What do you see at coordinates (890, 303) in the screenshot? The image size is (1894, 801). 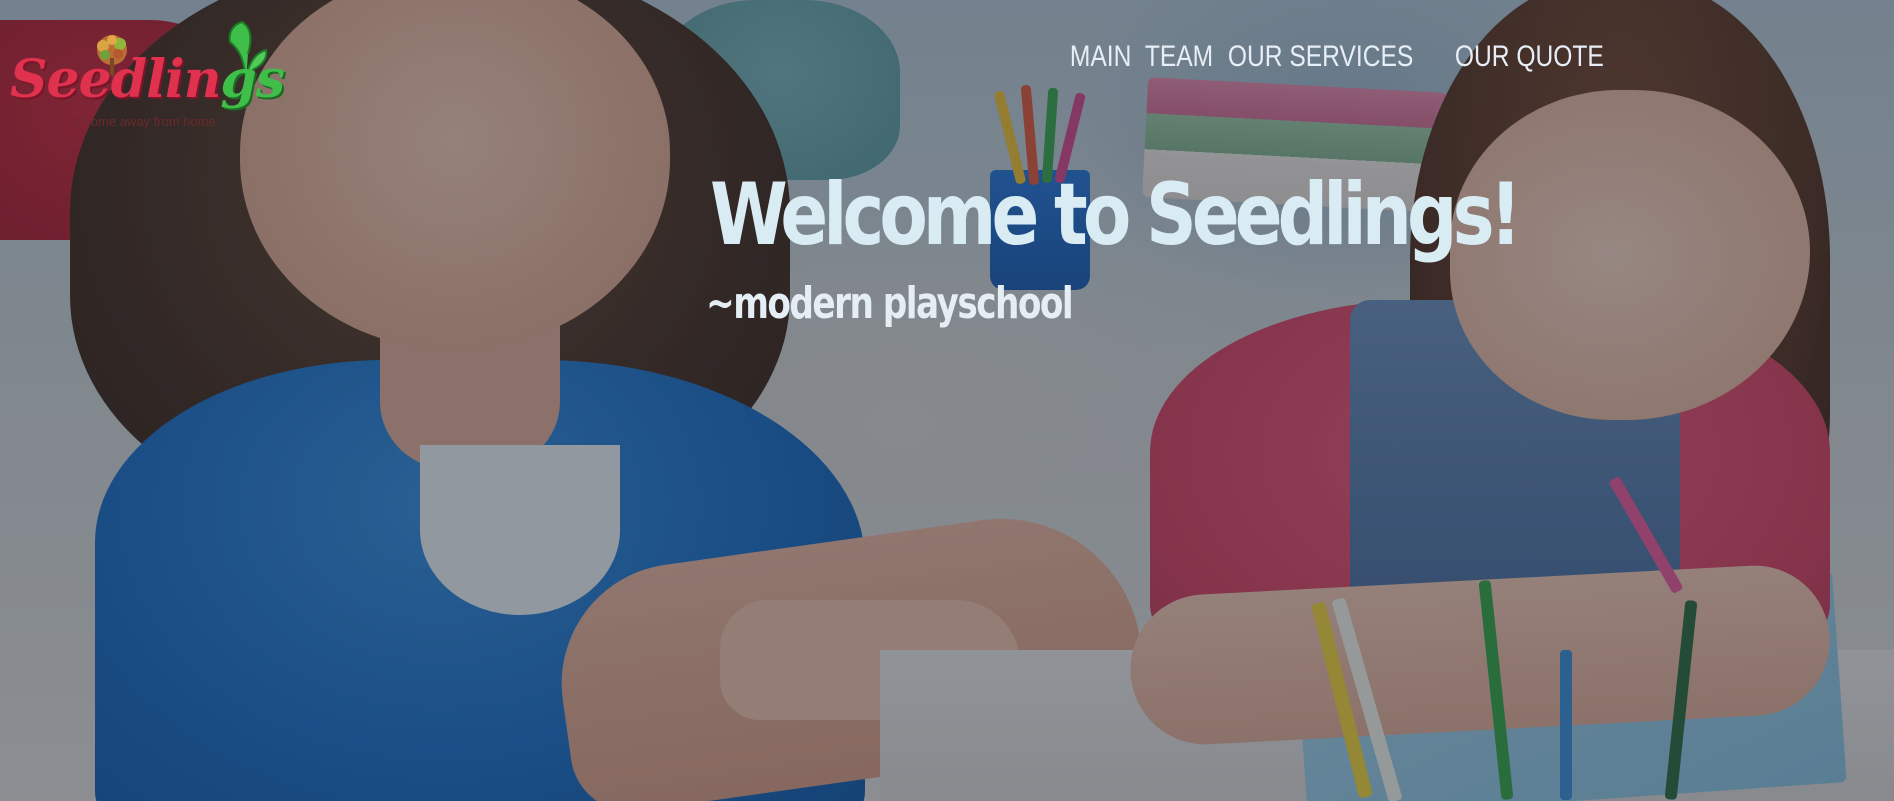 I see `hero-subtitle: ~modern playschool` at bounding box center [890, 303].